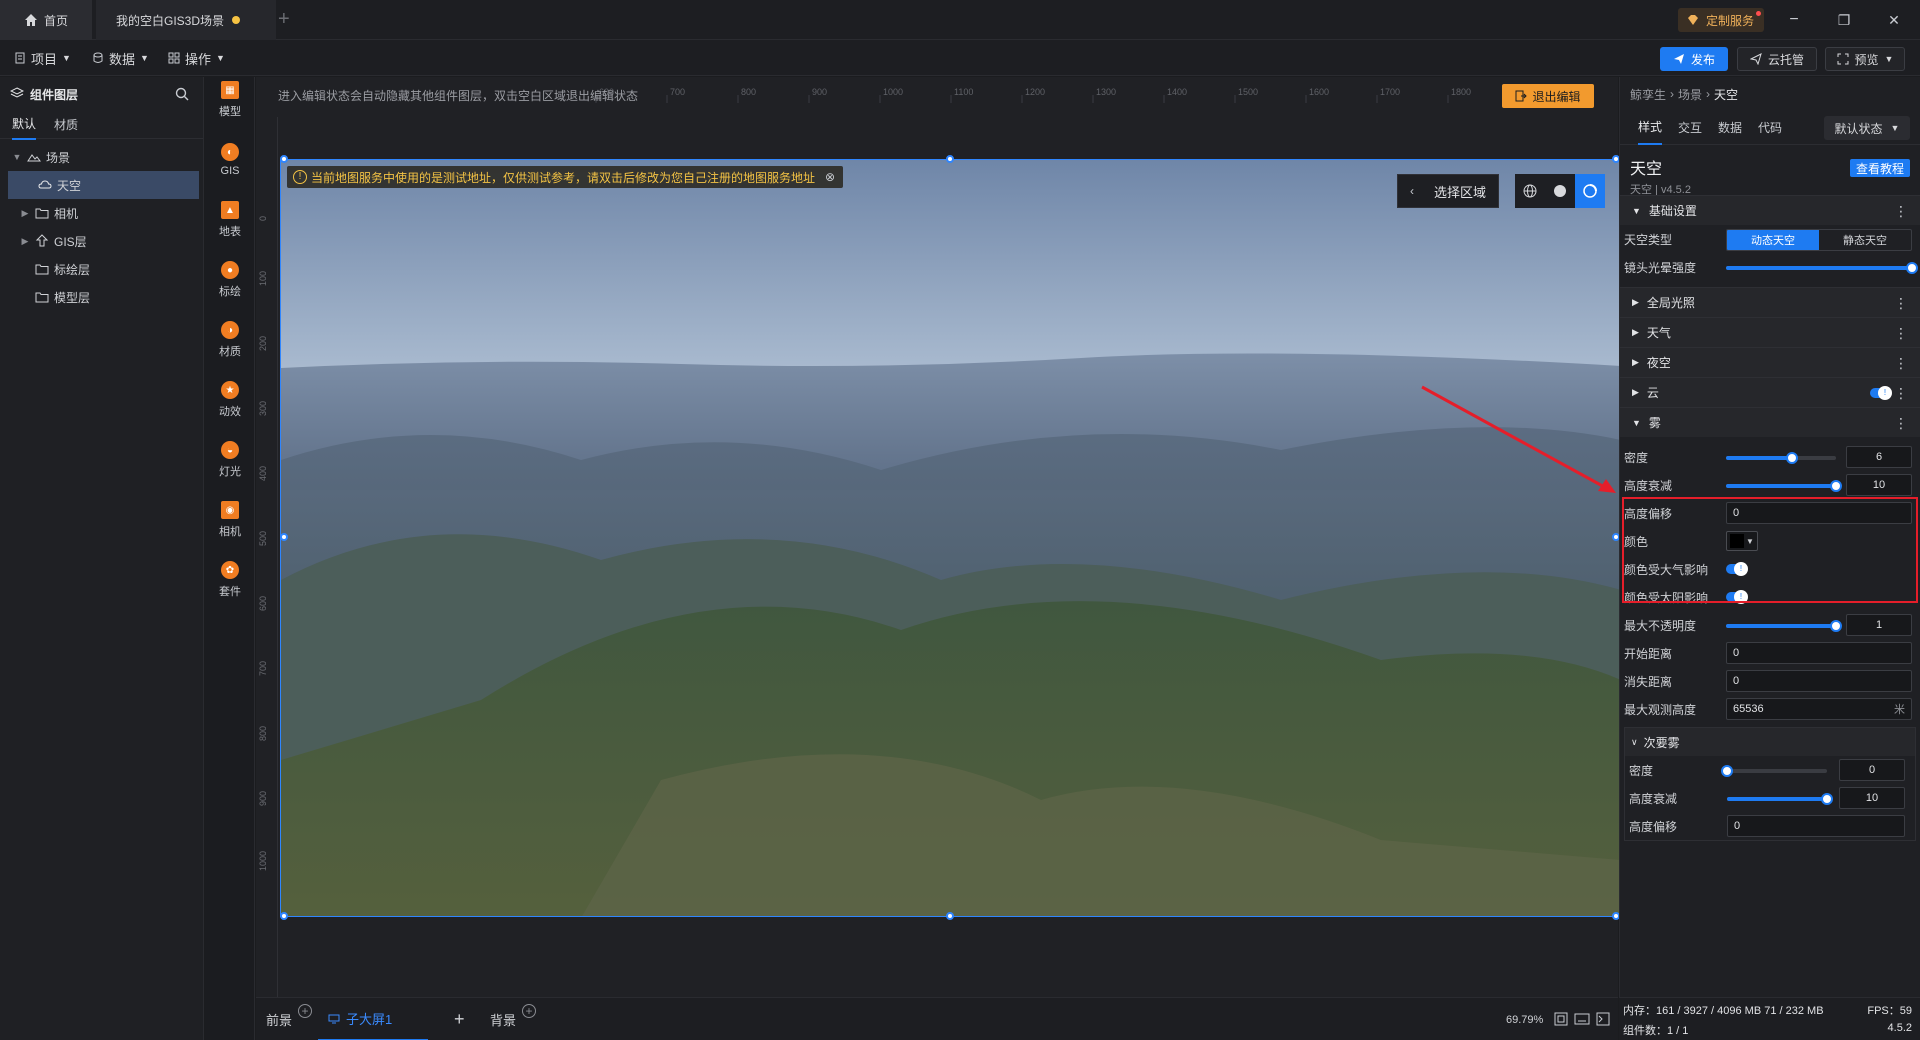  What do you see at coordinates (1648, 94) in the screenshot?
I see `breadcrumb-item: 鲸孪生` at bounding box center [1648, 94].